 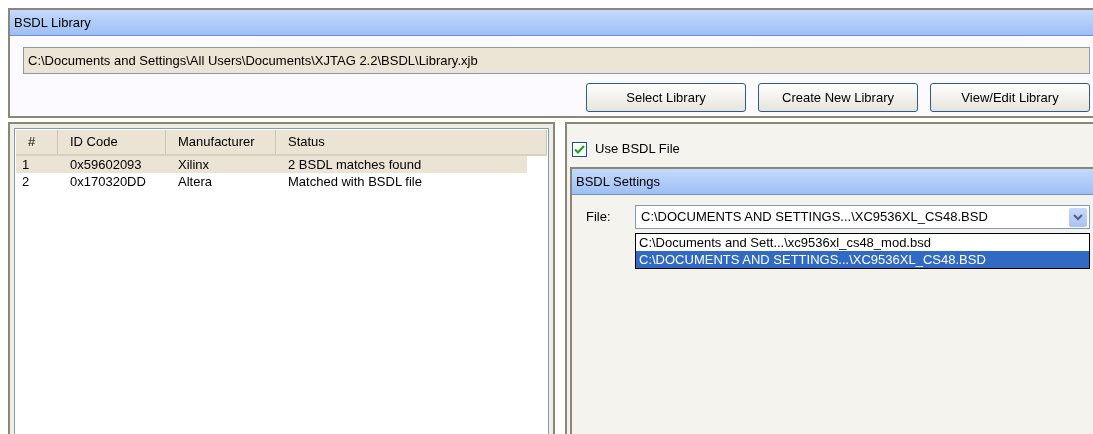 What do you see at coordinates (112, 142) in the screenshot?
I see `column-header: ID Code` at bounding box center [112, 142].